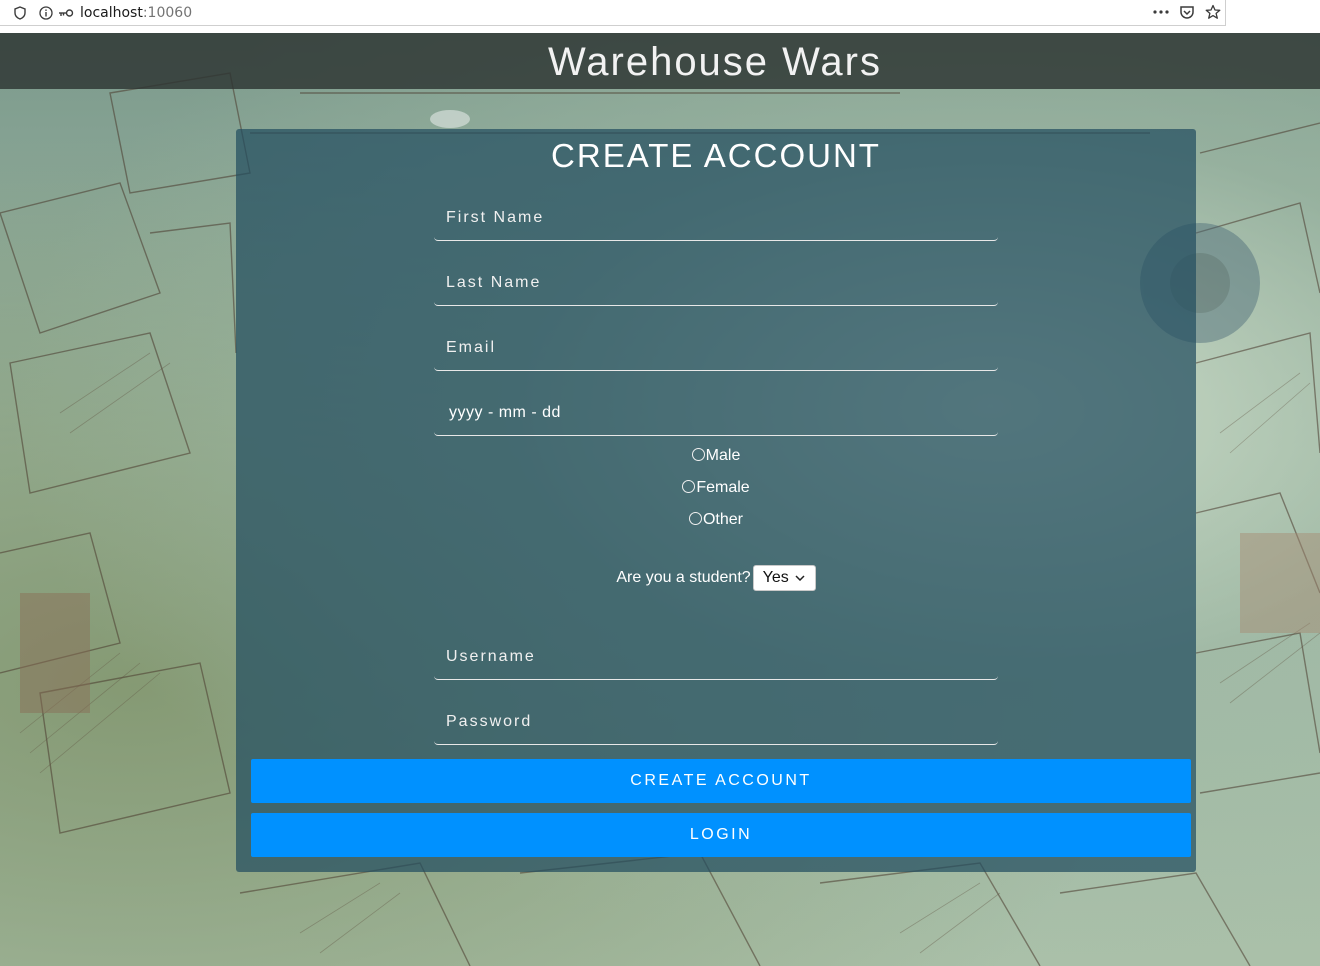  What do you see at coordinates (613, 13) in the screenshot?
I see `browser-toolbar: localhost:10060` at bounding box center [613, 13].